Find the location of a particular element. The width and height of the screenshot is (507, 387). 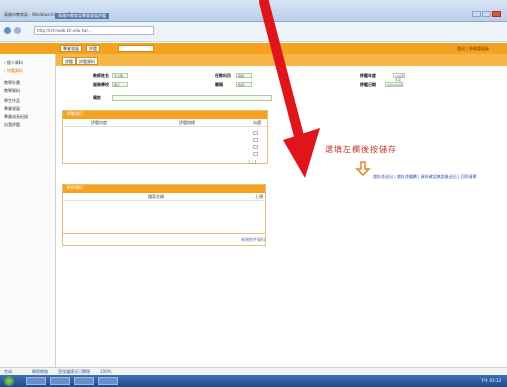

field-label: 評鑑年度 is located at coordinates (368, 75).